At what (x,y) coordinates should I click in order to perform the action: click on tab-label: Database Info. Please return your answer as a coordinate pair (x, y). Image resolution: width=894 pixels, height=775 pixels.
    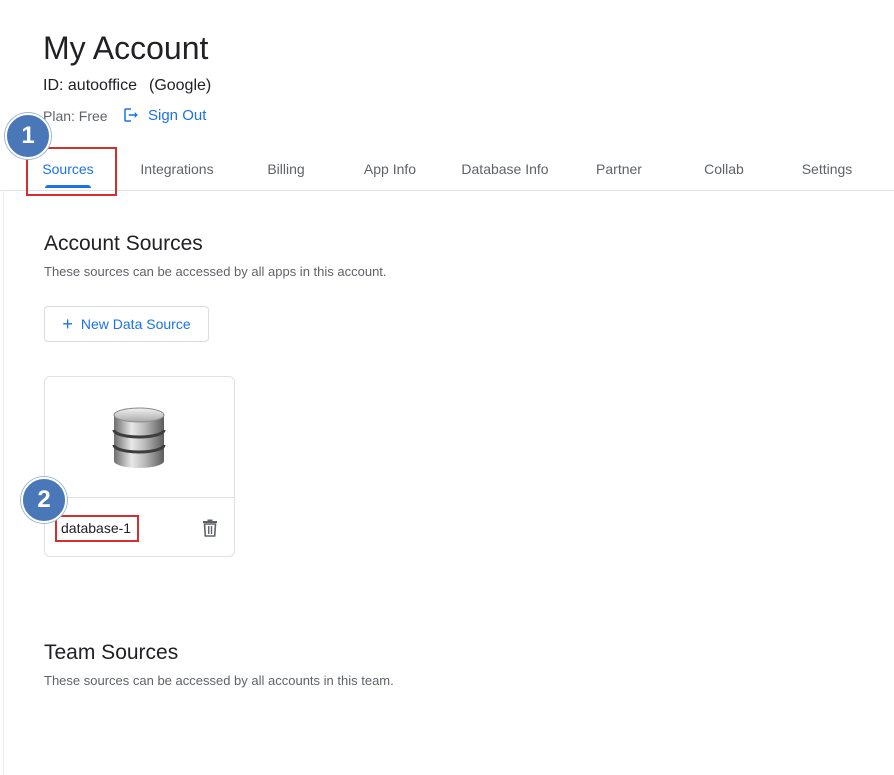
    Looking at the image, I should click on (505, 169).